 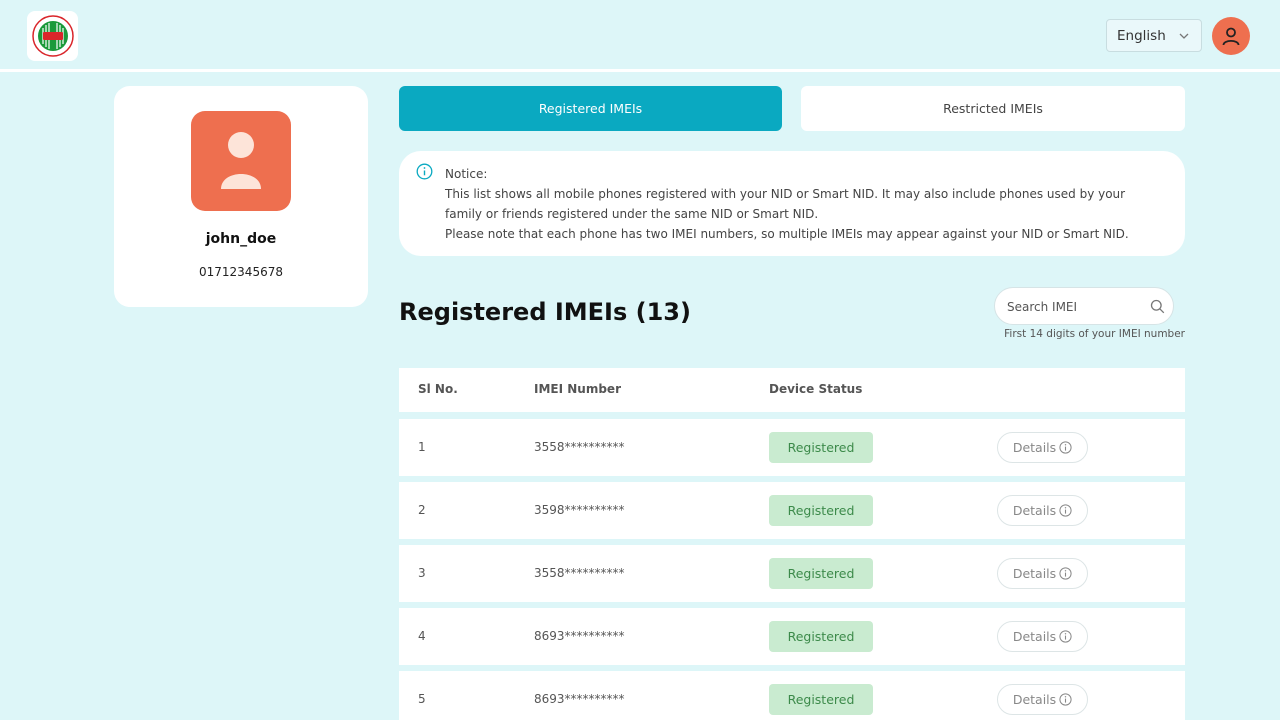 What do you see at coordinates (241, 272) in the screenshot?
I see `profile-phone: 01712345678` at bounding box center [241, 272].